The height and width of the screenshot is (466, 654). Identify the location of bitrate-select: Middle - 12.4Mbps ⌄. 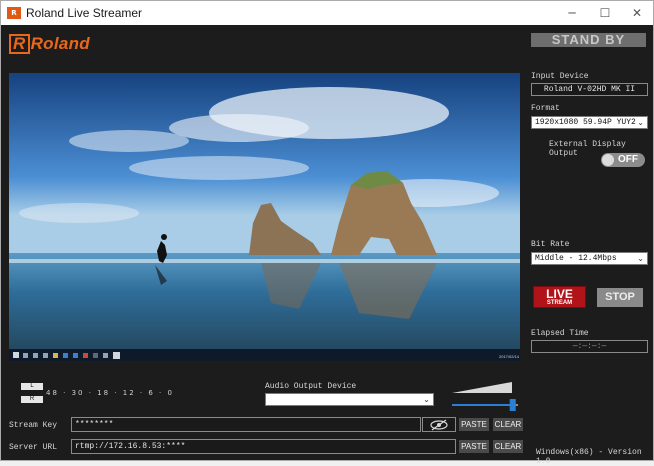
(589, 258).